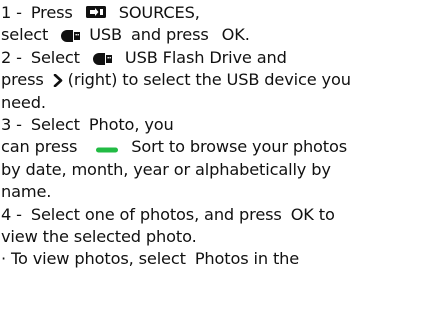  What do you see at coordinates (51, 12) in the screenshot?
I see `step-text: Press` at bounding box center [51, 12].